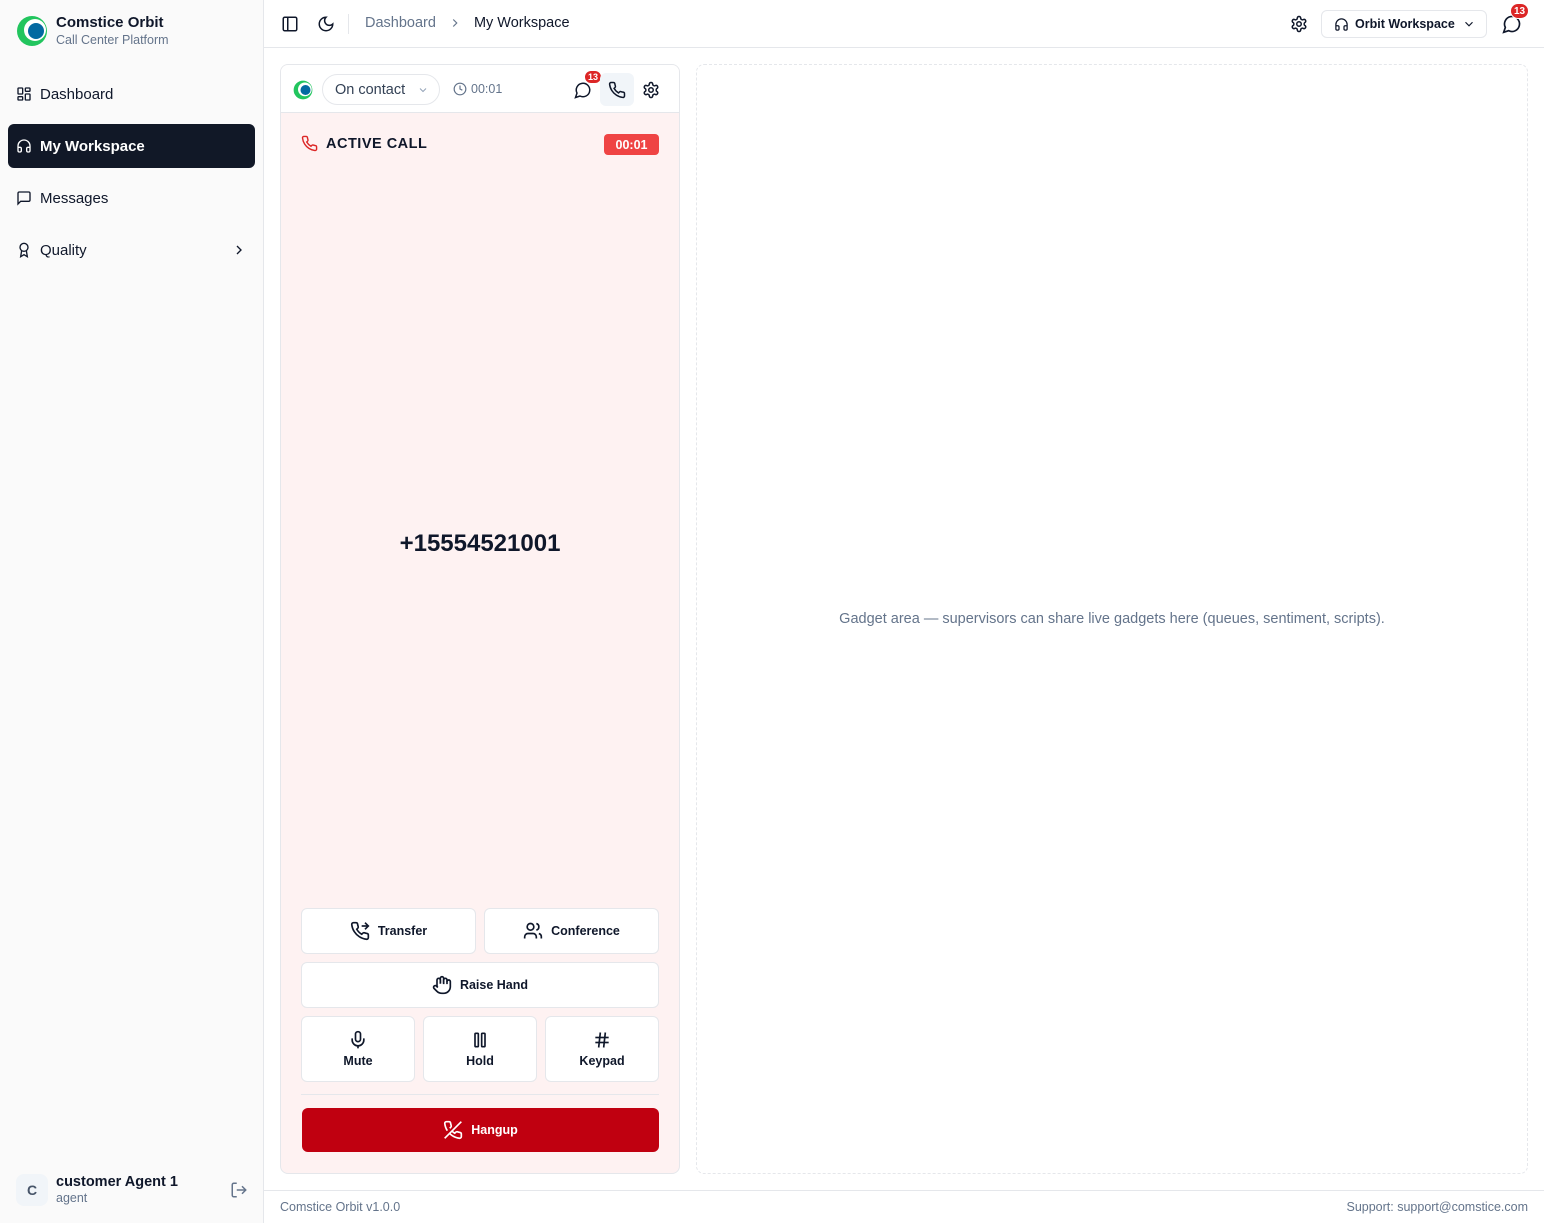  What do you see at coordinates (131, 94) in the screenshot?
I see `sidebar-item-dashboard: Dashboard` at bounding box center [131, 94].